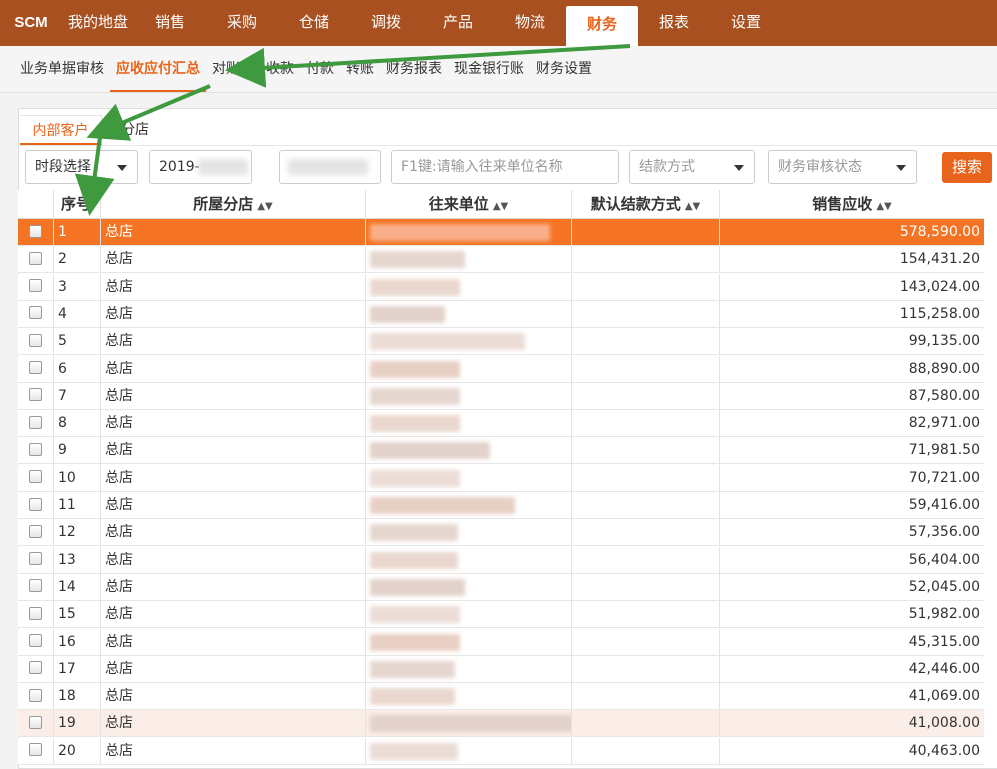 Image resolution: width=997 pixels, height=769 pixels. What do you see at coordinates (530, 23) in the screenshot?
I see `nav-item-logistics: 物流` at bounding box center [530, 23].